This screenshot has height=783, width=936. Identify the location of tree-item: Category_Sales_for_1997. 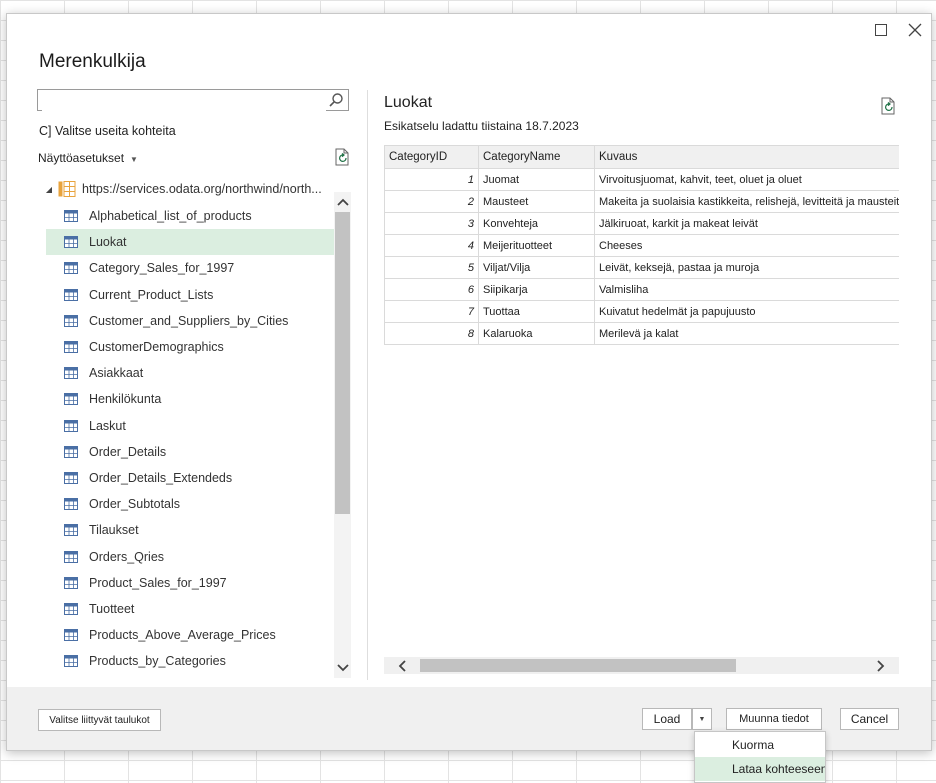
(190, 268).